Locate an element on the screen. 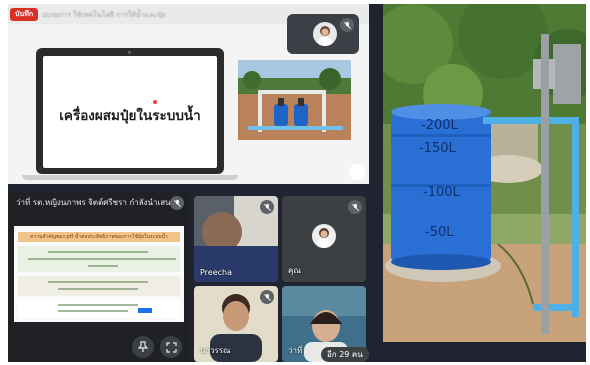 Image resolution: width=590 pixels, height=365 pixels. slide-photo-fertilizer-mixer is located at coordinates (294, 100).